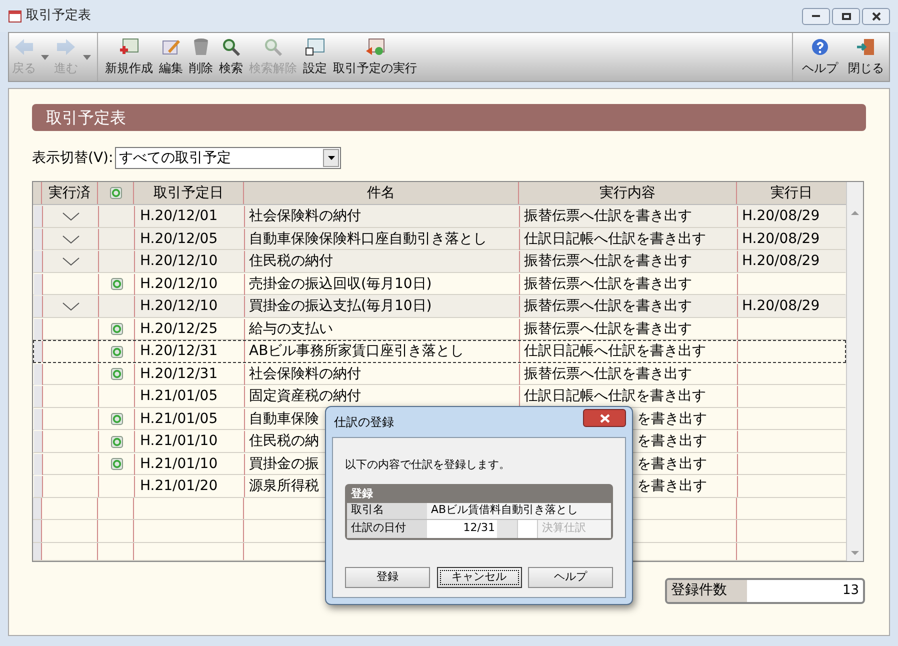 This screenshot has width=898, height=646. Describe the element at coordinates (15, 16) in the screenshot. I see `calendar-icon` at that location.